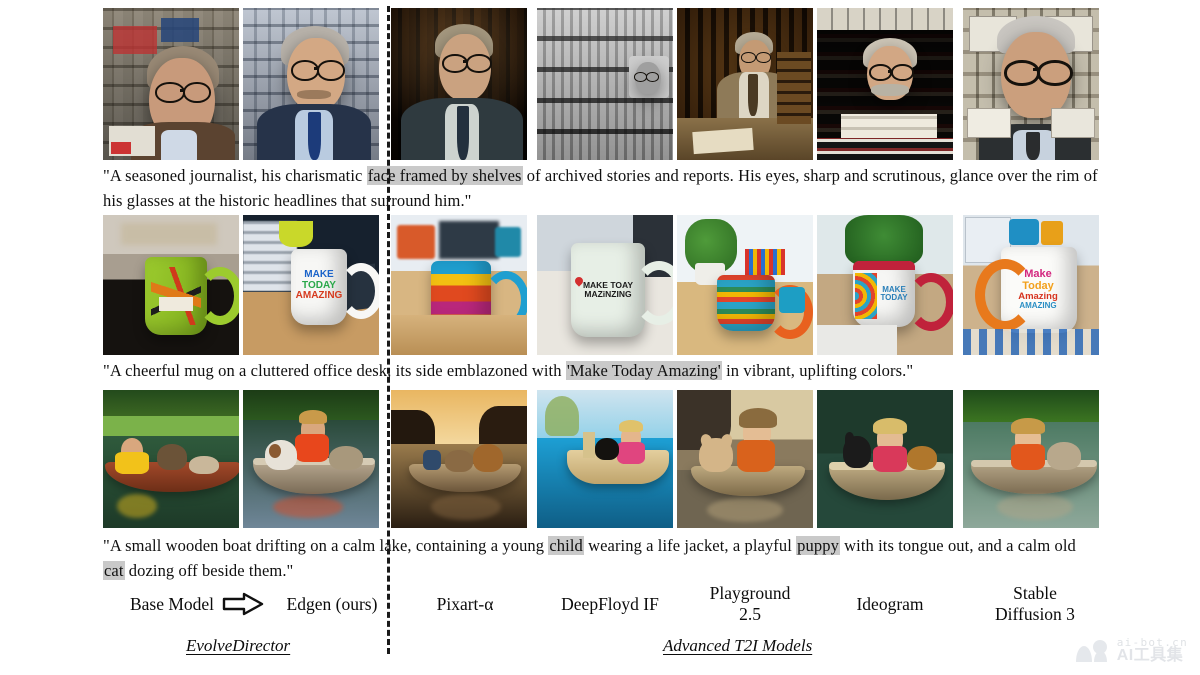 The height and width of the screenshot is (675, 1200). What do you see at coordinates (465, 604) in the screenshot?
I see `column-label-pixart: Pixart-α` at bounding box center [465, 604].